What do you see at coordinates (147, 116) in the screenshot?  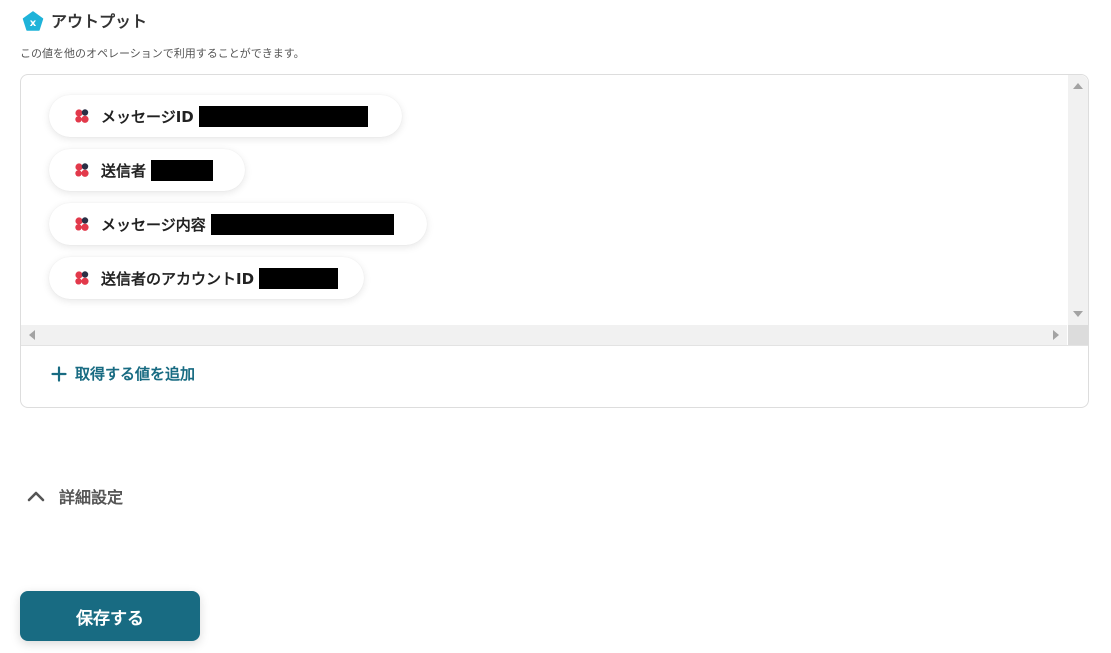 I see `output-item-label: メッセージID` at bounding box center [147, 116].